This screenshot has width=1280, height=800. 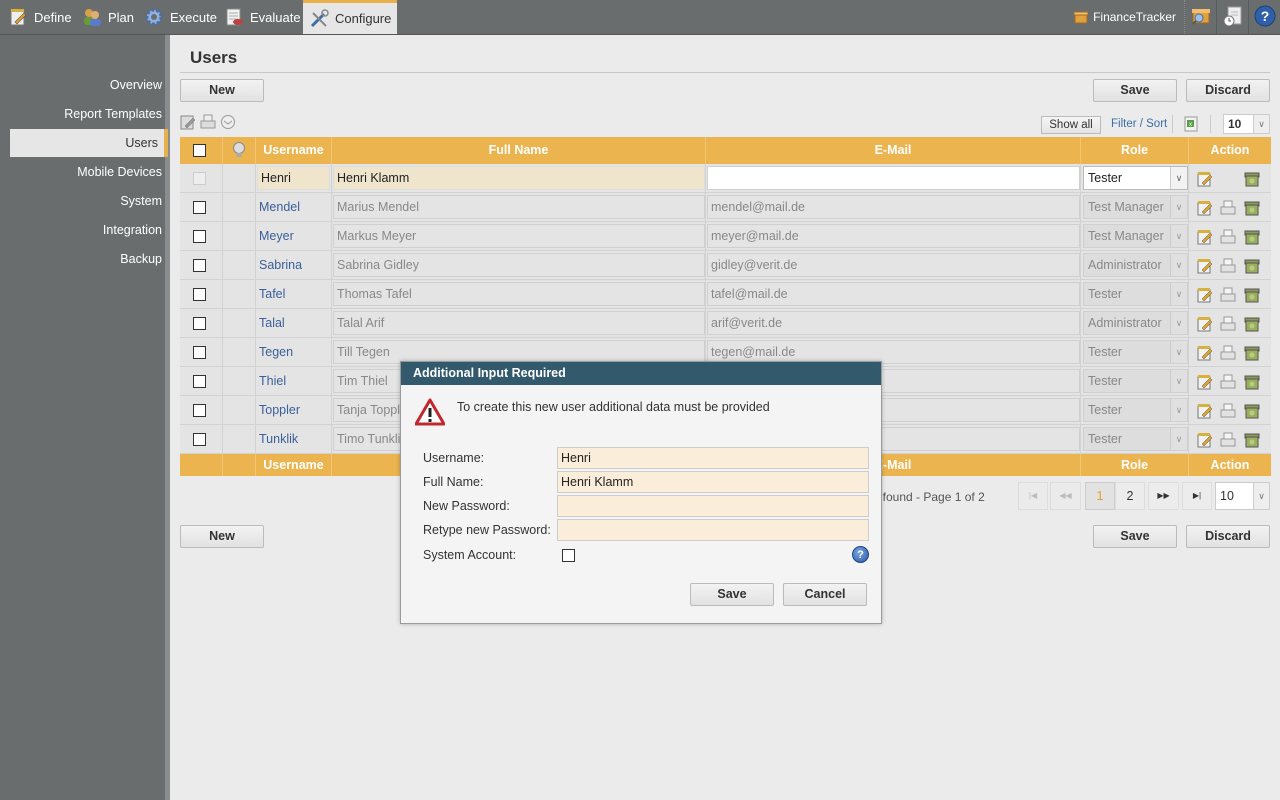 I want to click on project-search-button, so click(x=1200, y=17).